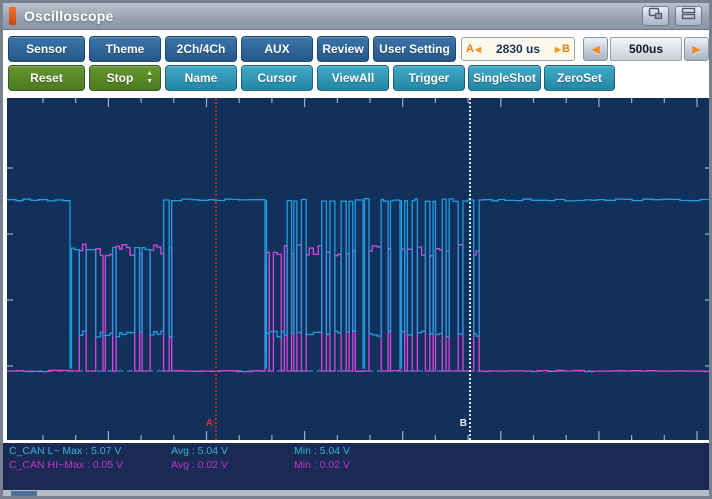  I want to click on stop-button: Stop ▲ ▼, so click(125, 78).